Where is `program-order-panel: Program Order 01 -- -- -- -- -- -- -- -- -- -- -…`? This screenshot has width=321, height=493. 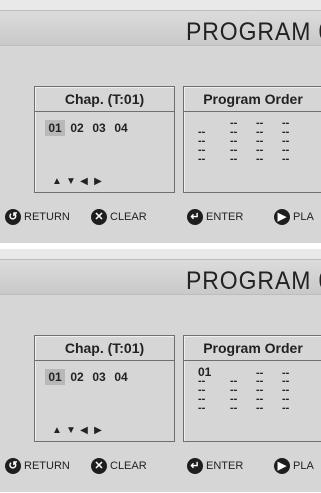 program-order-panel: Program Order 01 -- -- -- -- -- -- -- -- -- -- -… is located at coordinates (252, 388).